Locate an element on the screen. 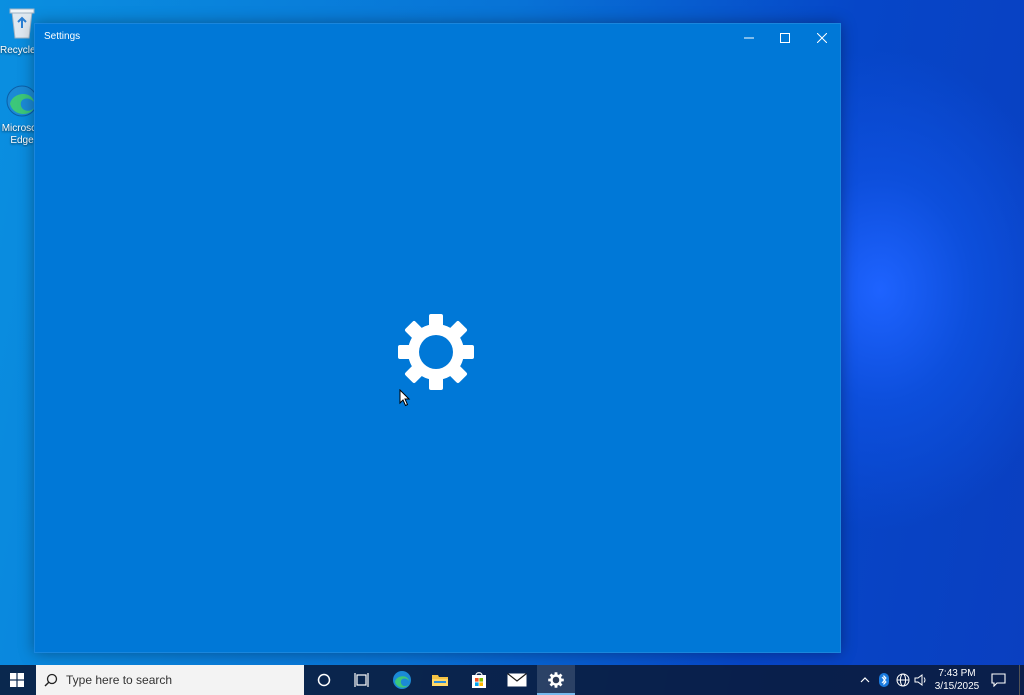  clock-date: 3/15/2025 is located at coordinates (957, 686).